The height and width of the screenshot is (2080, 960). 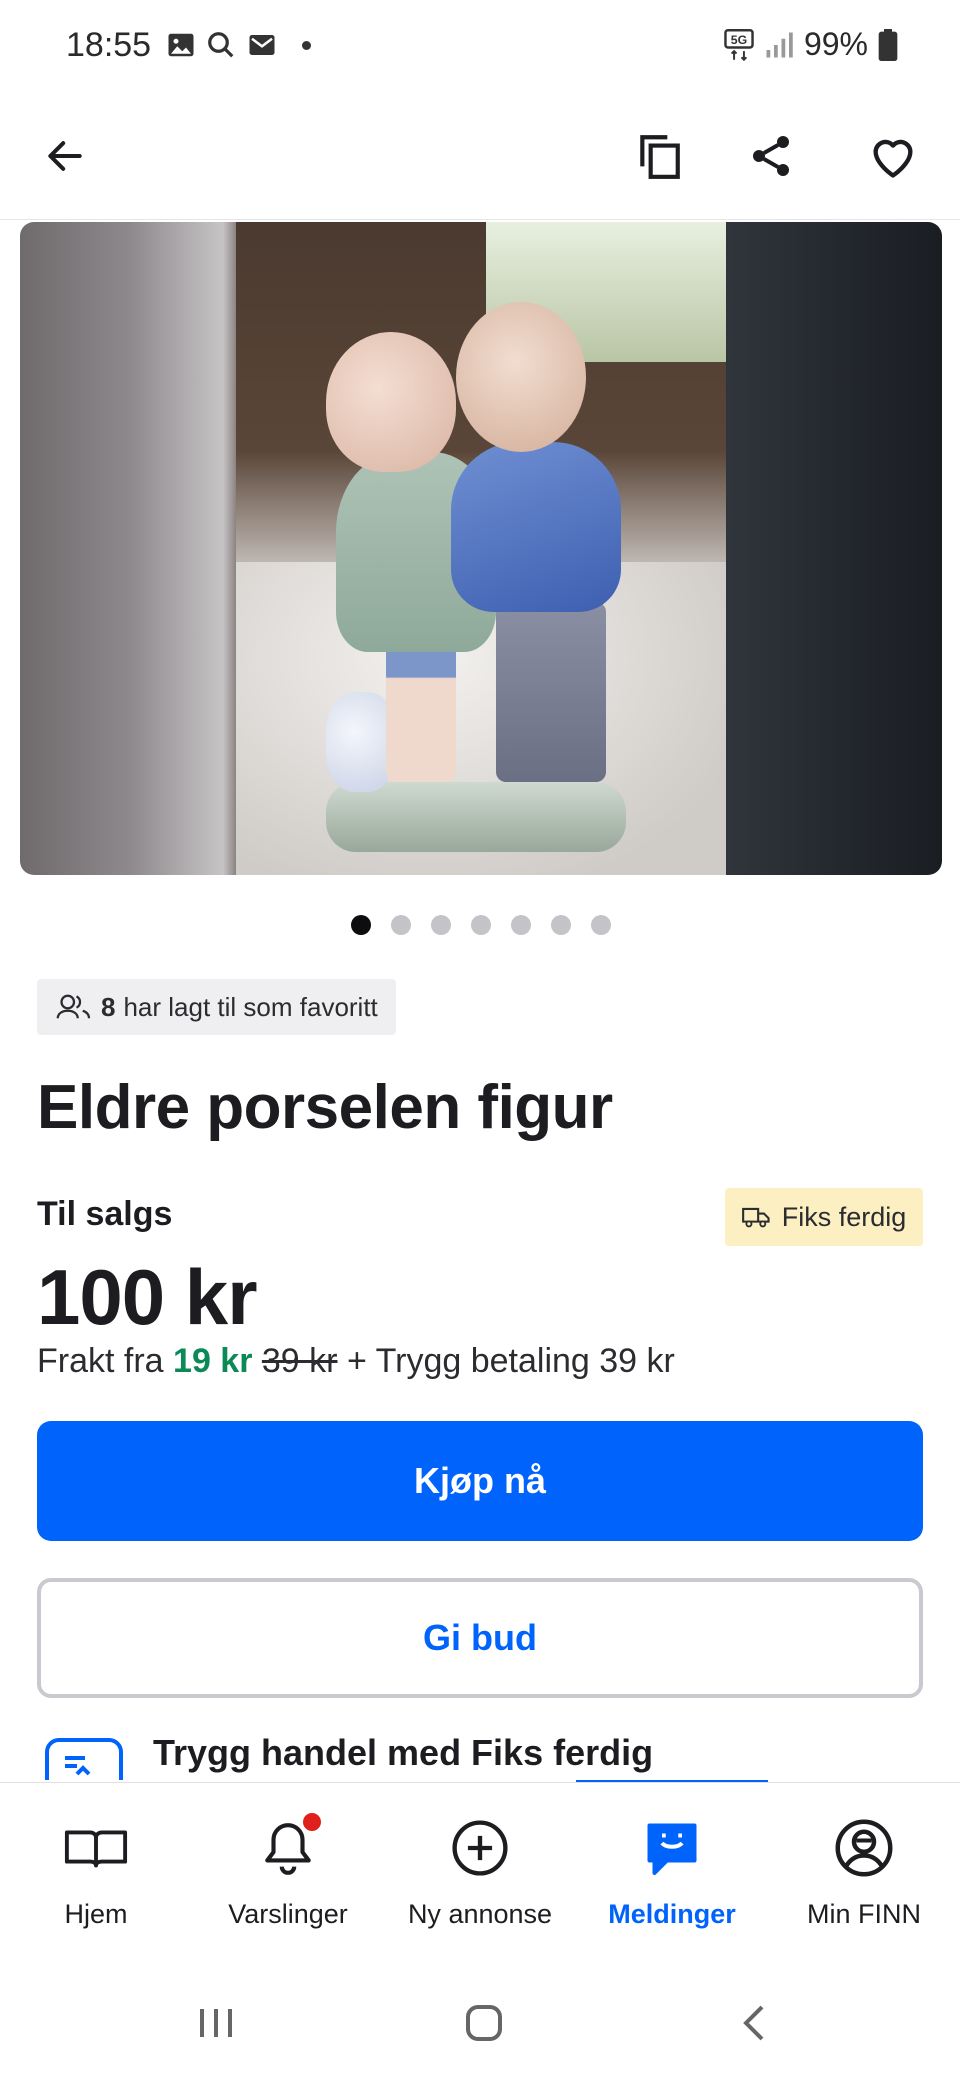 I want to click on recent-apps-button, so click(x=216, y=2023).